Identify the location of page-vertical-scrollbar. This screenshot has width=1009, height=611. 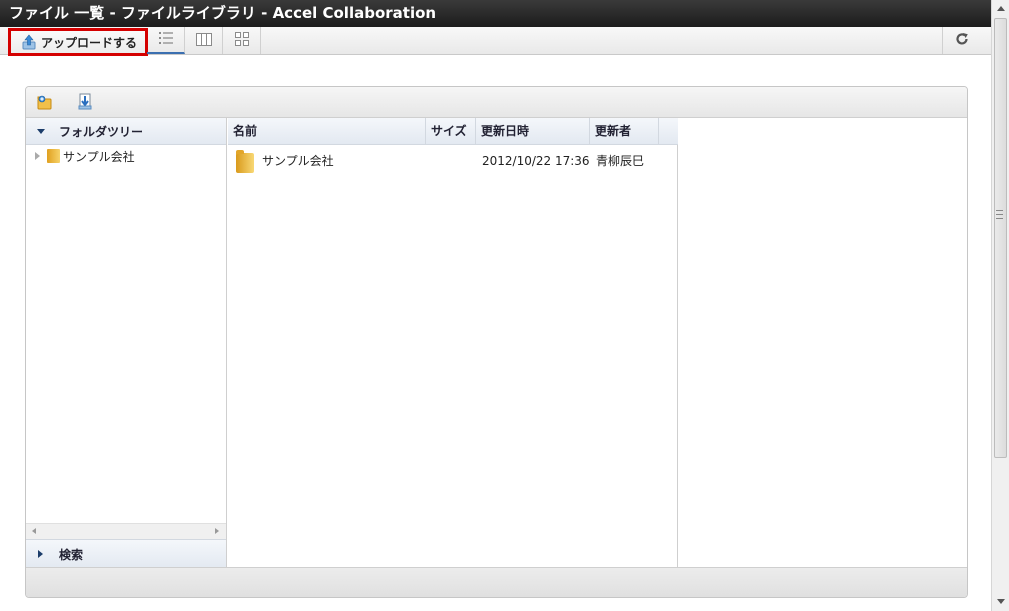
(1000, 305).